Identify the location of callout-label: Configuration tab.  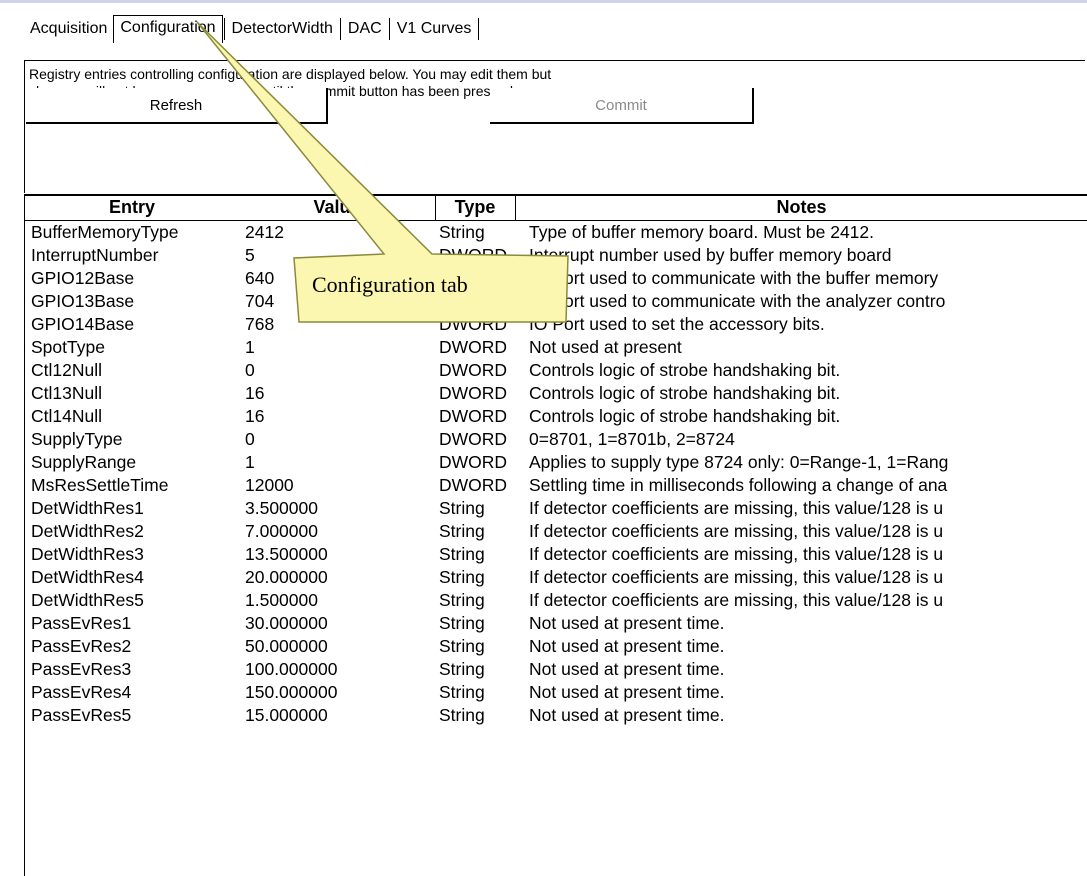
(390, 284).